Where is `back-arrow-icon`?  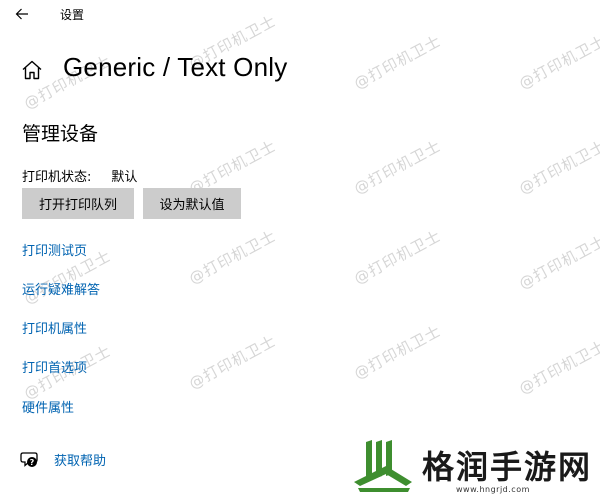
back-arrow-icon is located at coordinates (21, 14).